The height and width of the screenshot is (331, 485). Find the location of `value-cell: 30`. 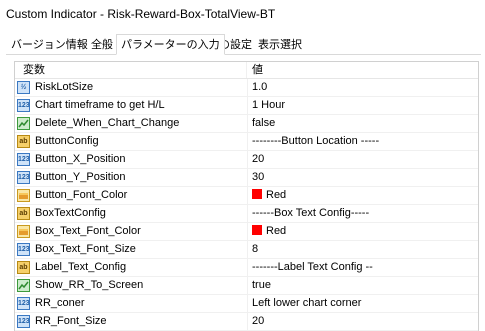

value-cell: 30 is located at coordinates (363, 177).